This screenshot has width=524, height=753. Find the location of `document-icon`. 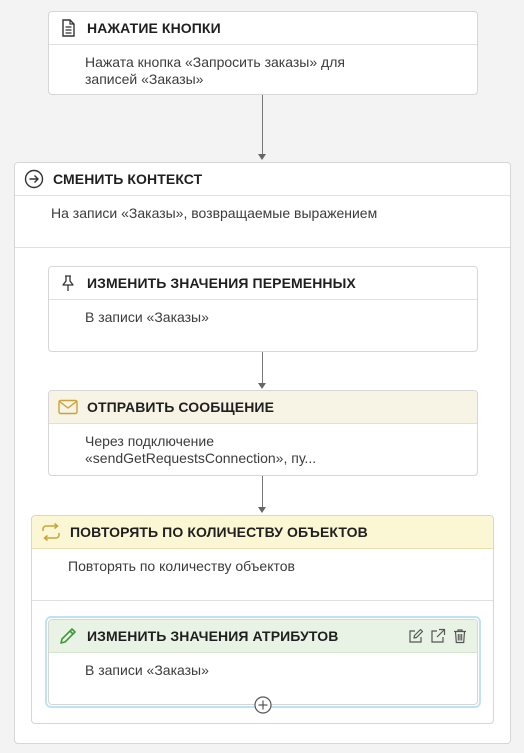

document-icon is located at coordinates (68, 28).